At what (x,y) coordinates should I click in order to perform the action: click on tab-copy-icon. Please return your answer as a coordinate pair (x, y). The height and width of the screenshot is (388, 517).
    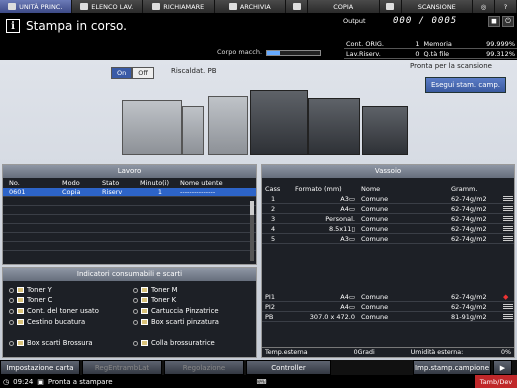
    Looking at the image, I should click on (297, 6).